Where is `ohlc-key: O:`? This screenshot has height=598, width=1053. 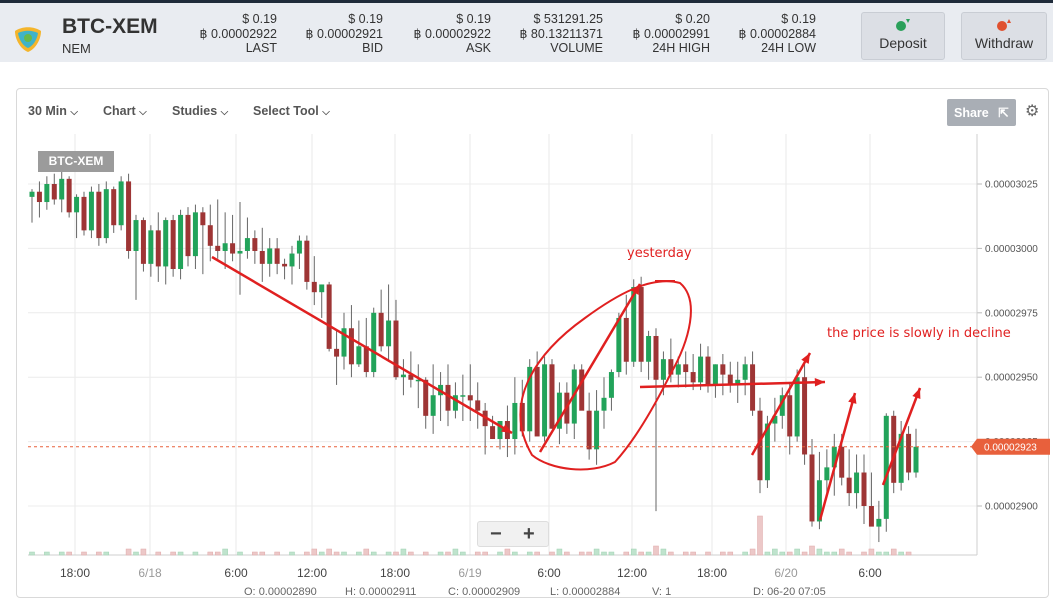 ohlc-key: O: is located at coordinates (250, 592).